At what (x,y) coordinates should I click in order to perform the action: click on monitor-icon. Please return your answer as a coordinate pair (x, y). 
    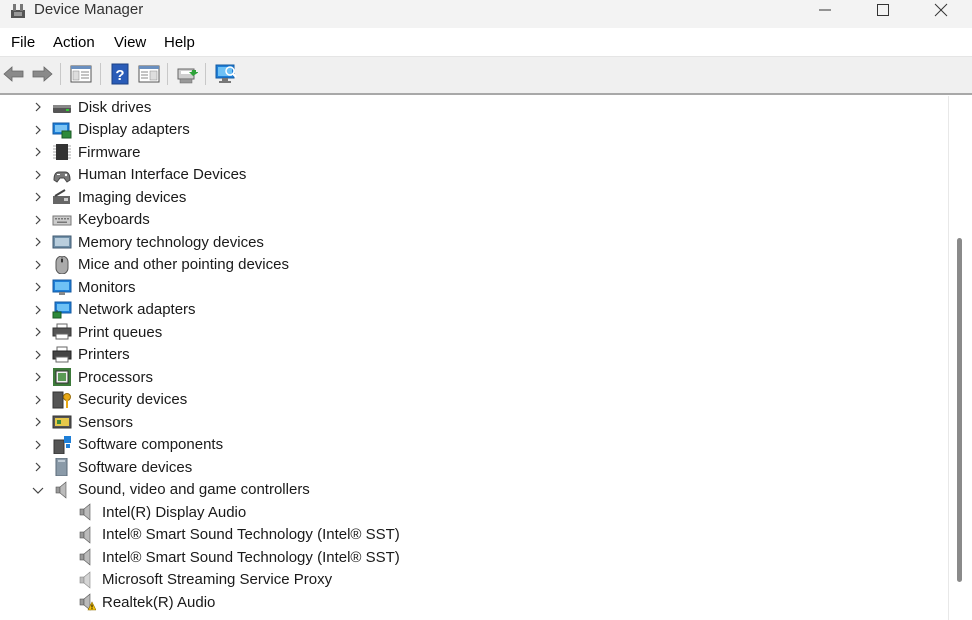
    Looking at the image, I should click on (62, 287).